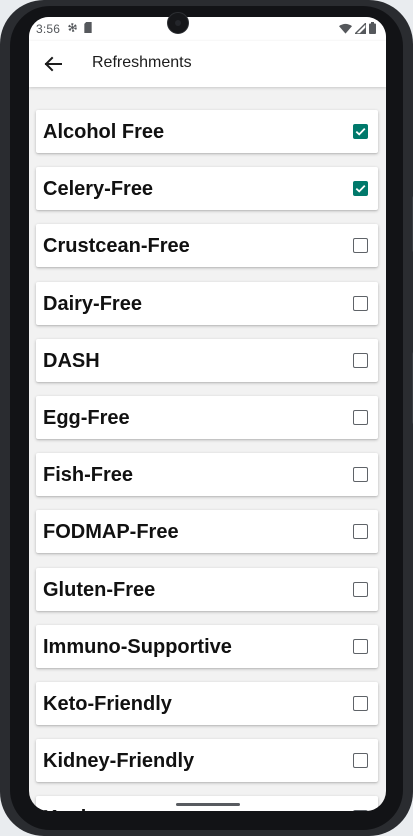  What do you see at coordinates (207, 131) in the screenshot?
I see `diet-option-row: Alcohol Free` at bounding box center [207, 131].